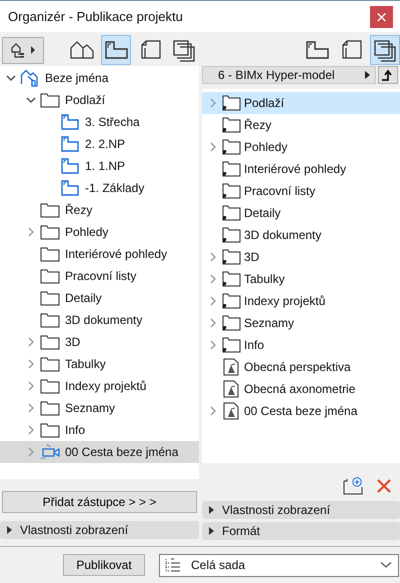  Describe the element at coordinates (384, 486) in the screenshot. I see `delete-icon` at that location.